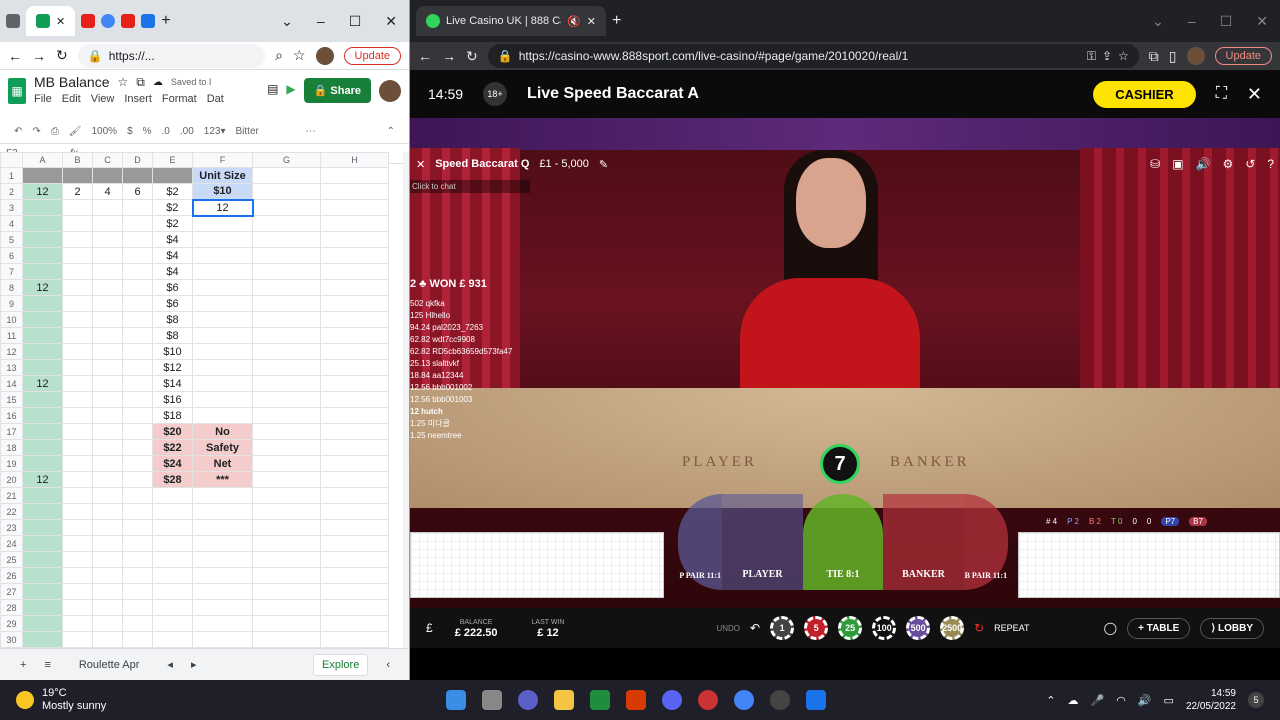  What do you see at coordinates (1098, 700) in the screenshot?
I see `mic-icon: 🎤` at bounding box center [1098, 700].